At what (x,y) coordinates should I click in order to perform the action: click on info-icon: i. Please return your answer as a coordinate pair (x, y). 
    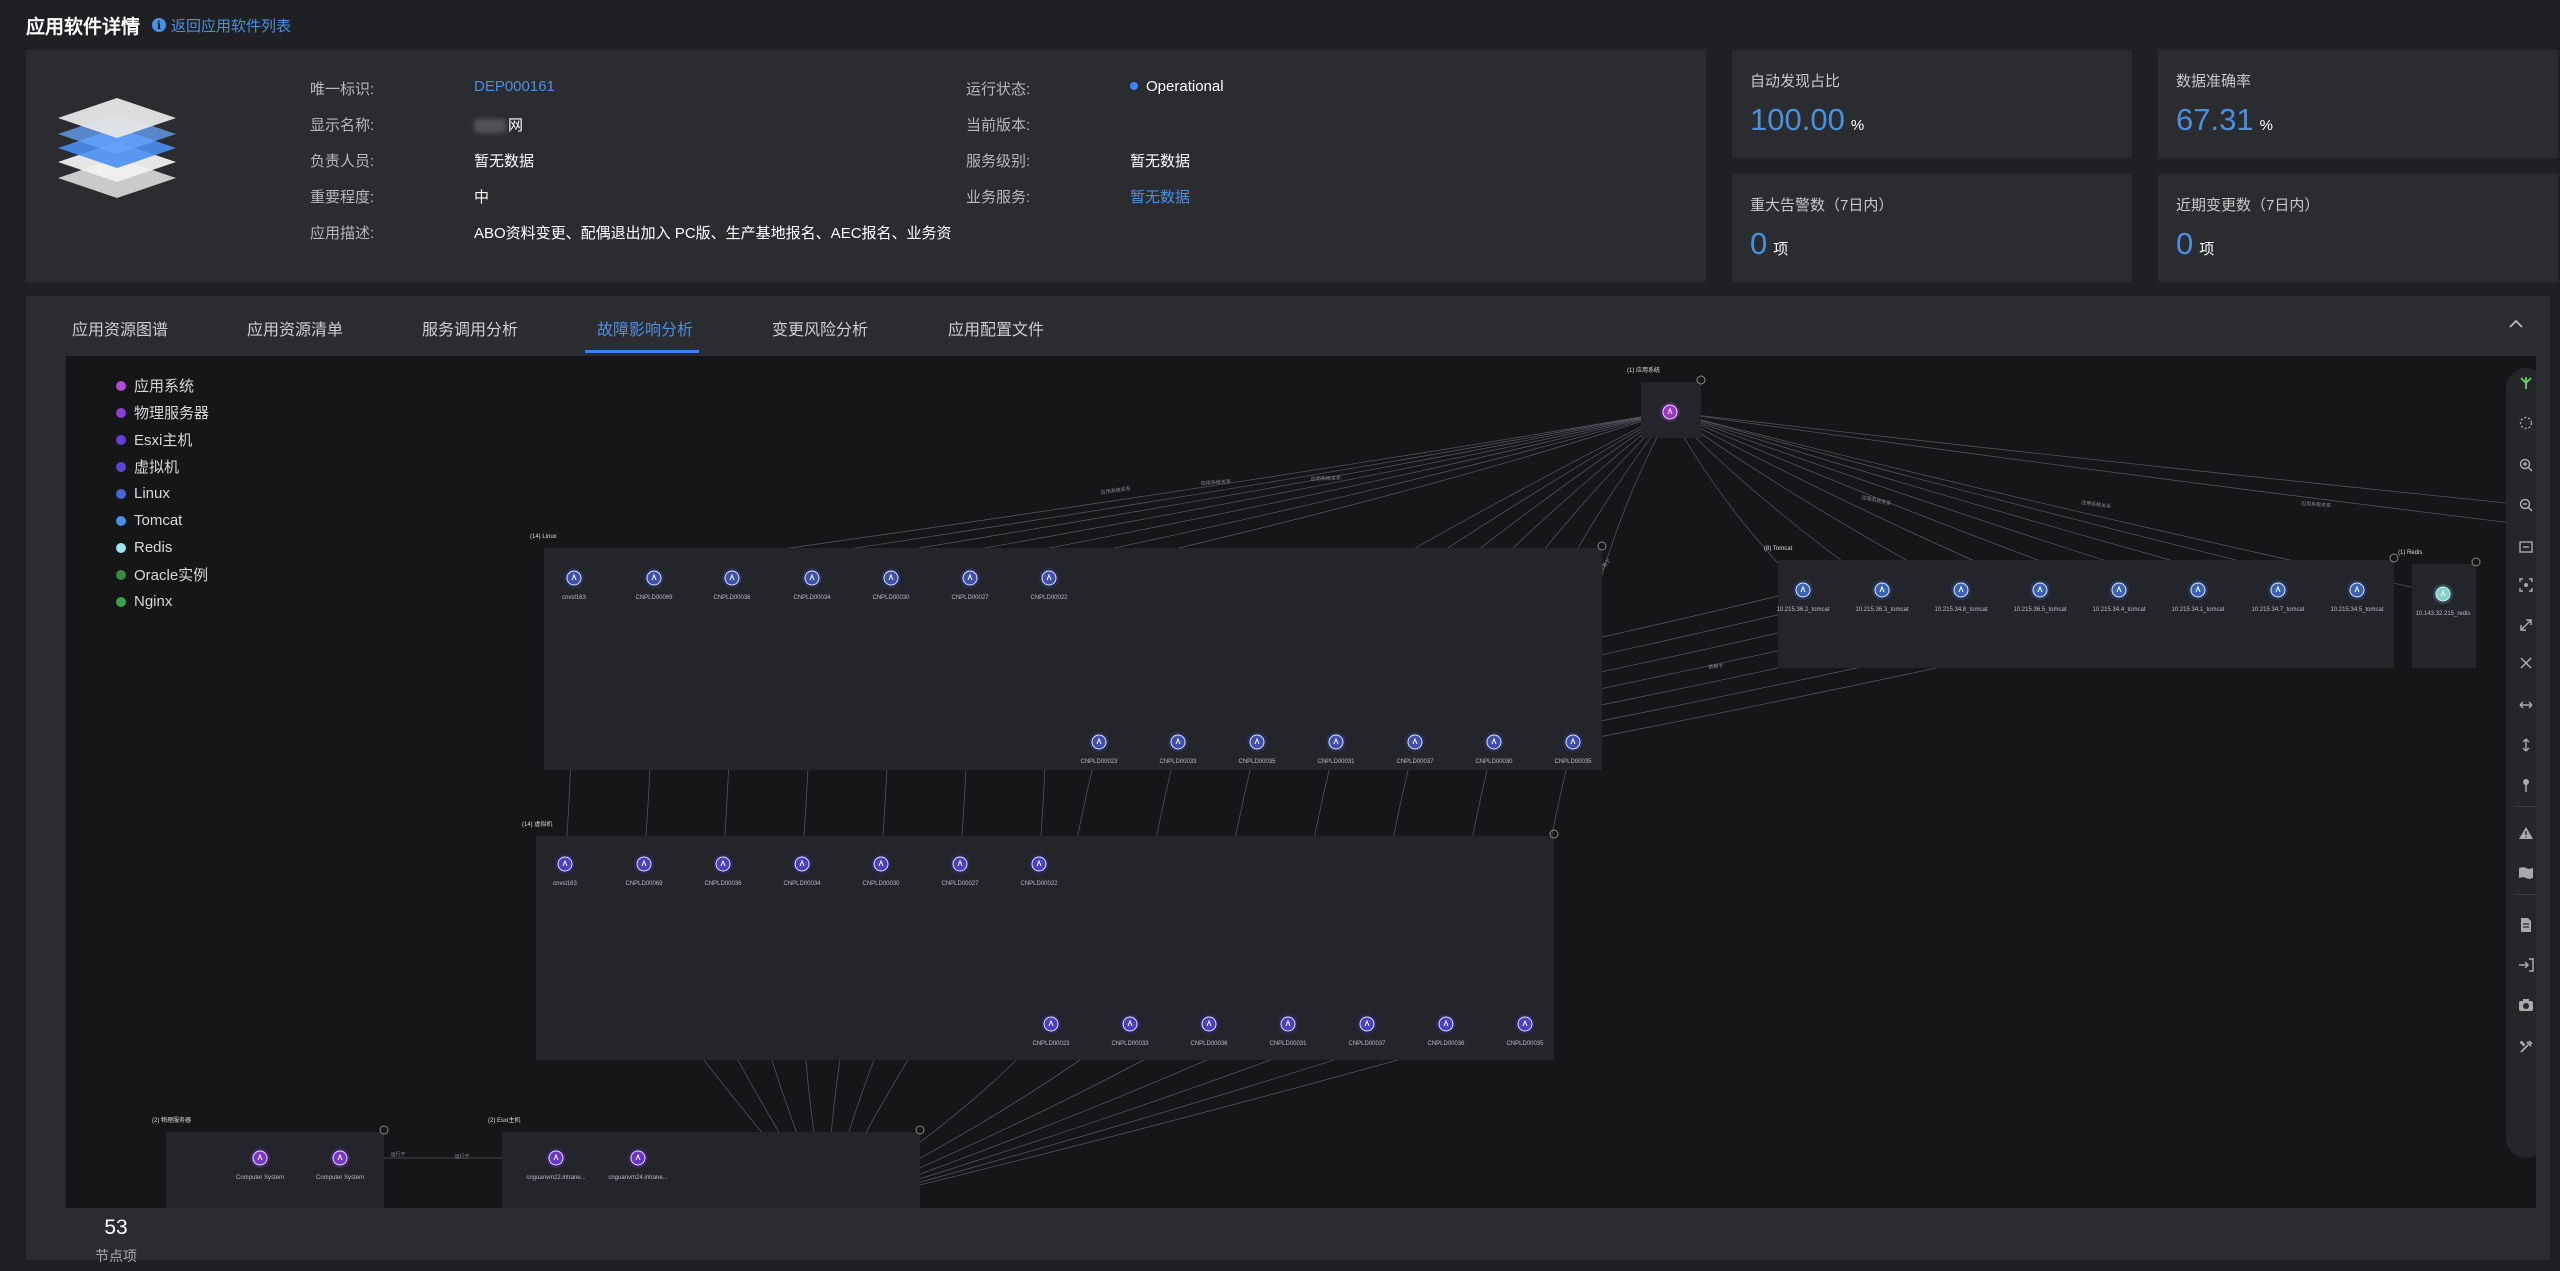
    Looking at the image, I should click on (159, 25).